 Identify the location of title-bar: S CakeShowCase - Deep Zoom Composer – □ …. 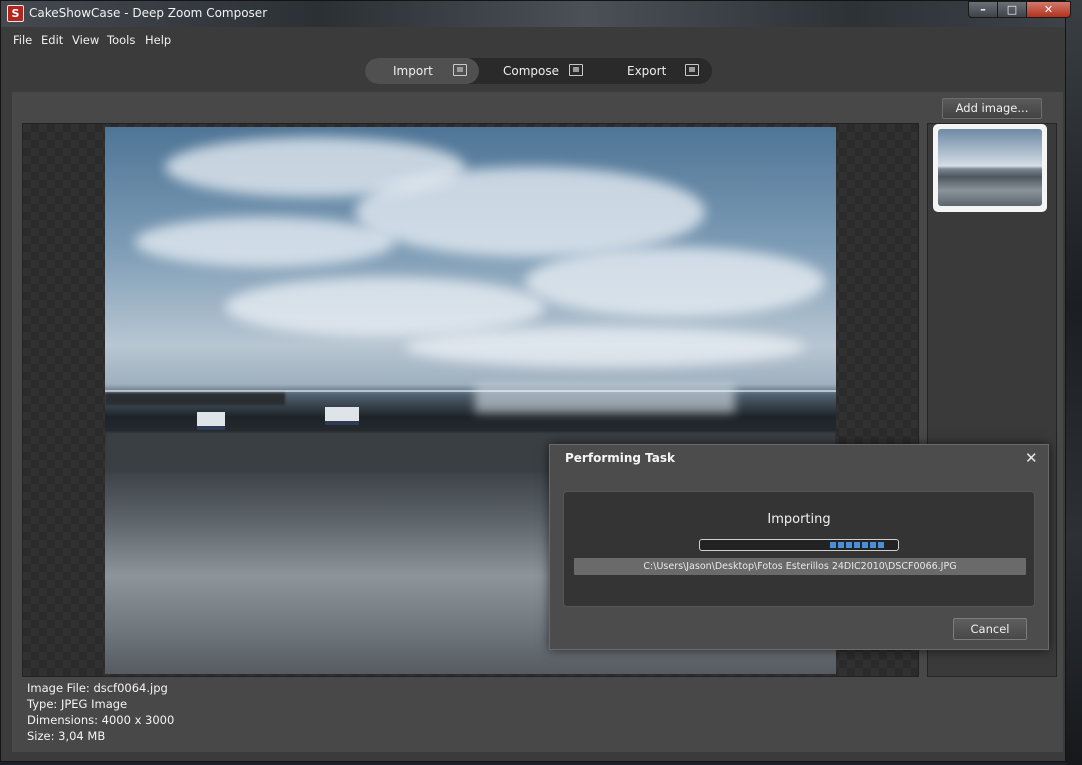
(536, 14).